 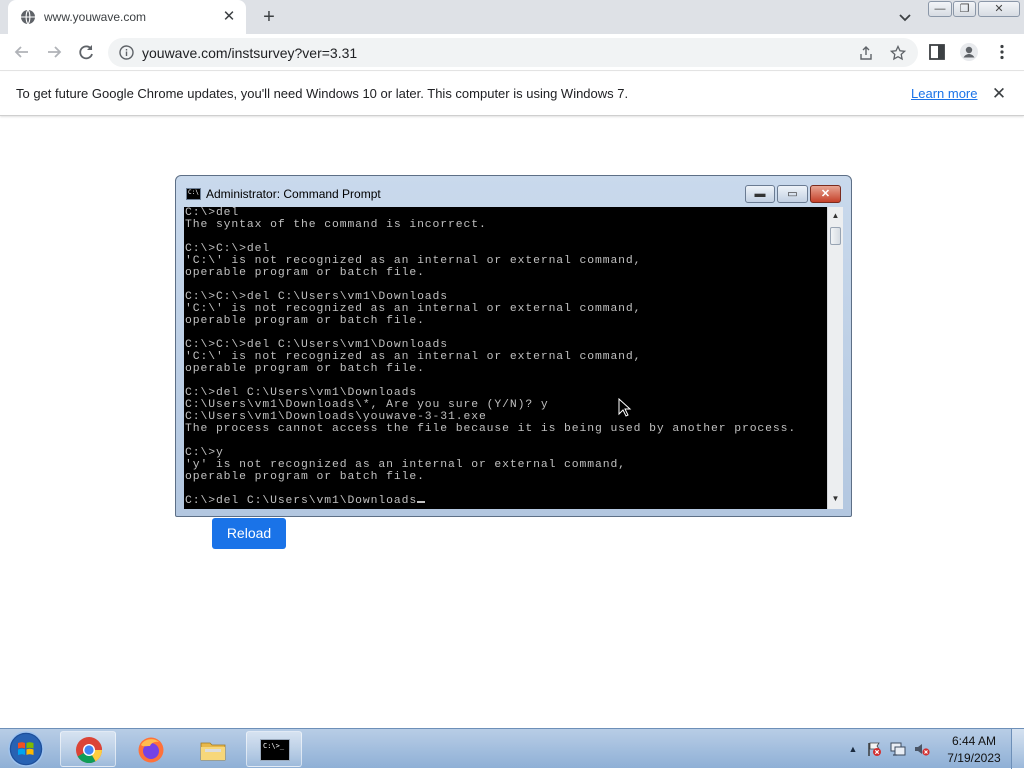 What do you see at coordinates (792, 194) in the screenshot?
I see `cmd-maximize-button: ▭` at bounding box center [792, 194].